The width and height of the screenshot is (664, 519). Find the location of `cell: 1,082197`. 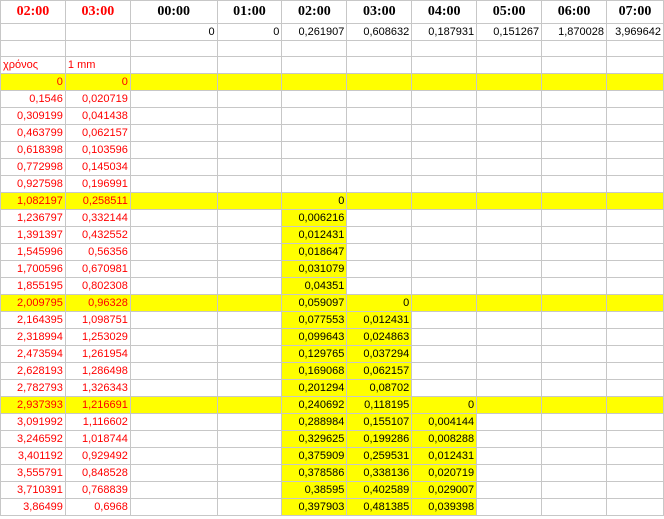

cell: 1,082197 is located at coordinates (33, 201).